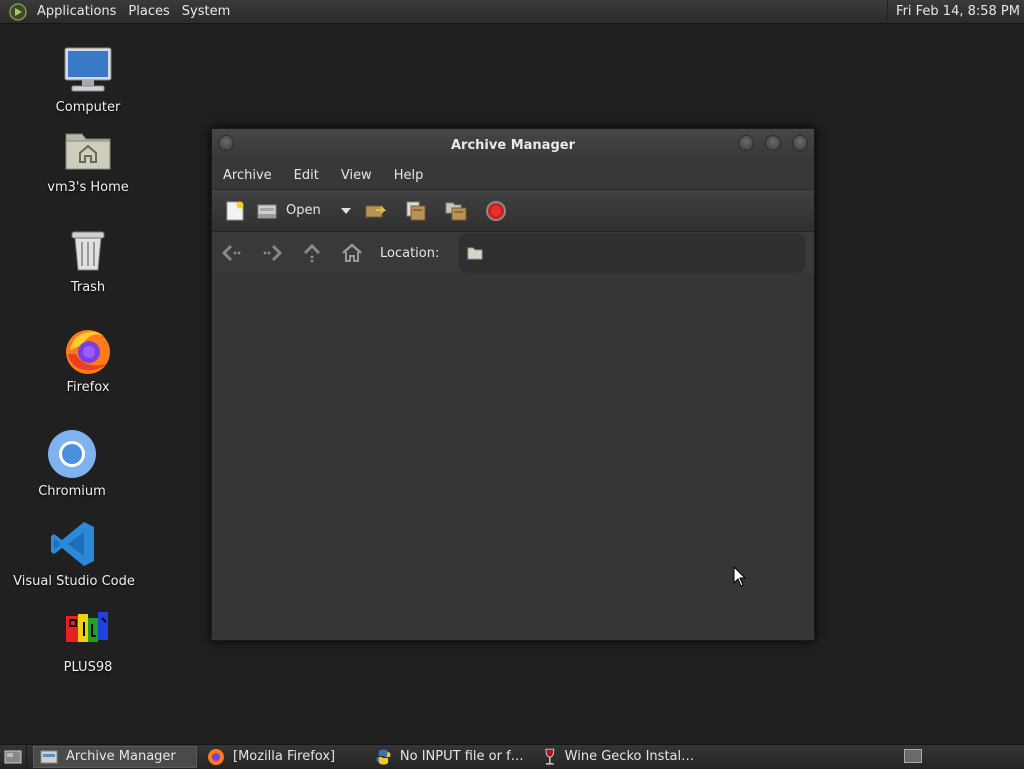 The image size is (1024, 769). What do you see at coordinates (226, 143) in the screenshot?
I see `window-menu-button` at bounding box center [226, 143].